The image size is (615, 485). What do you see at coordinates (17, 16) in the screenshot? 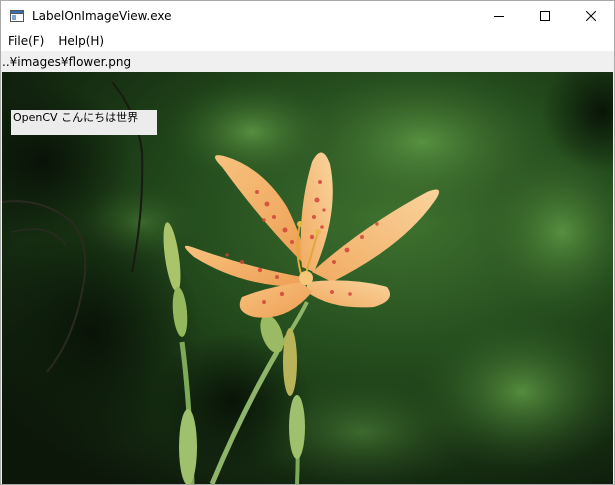
I see `app-window-icon` at bounding box center [17, 16].